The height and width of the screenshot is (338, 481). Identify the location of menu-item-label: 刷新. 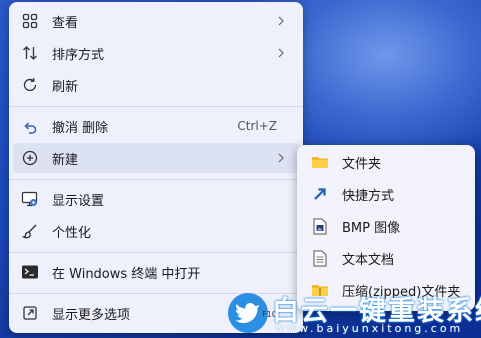
(65, 87).